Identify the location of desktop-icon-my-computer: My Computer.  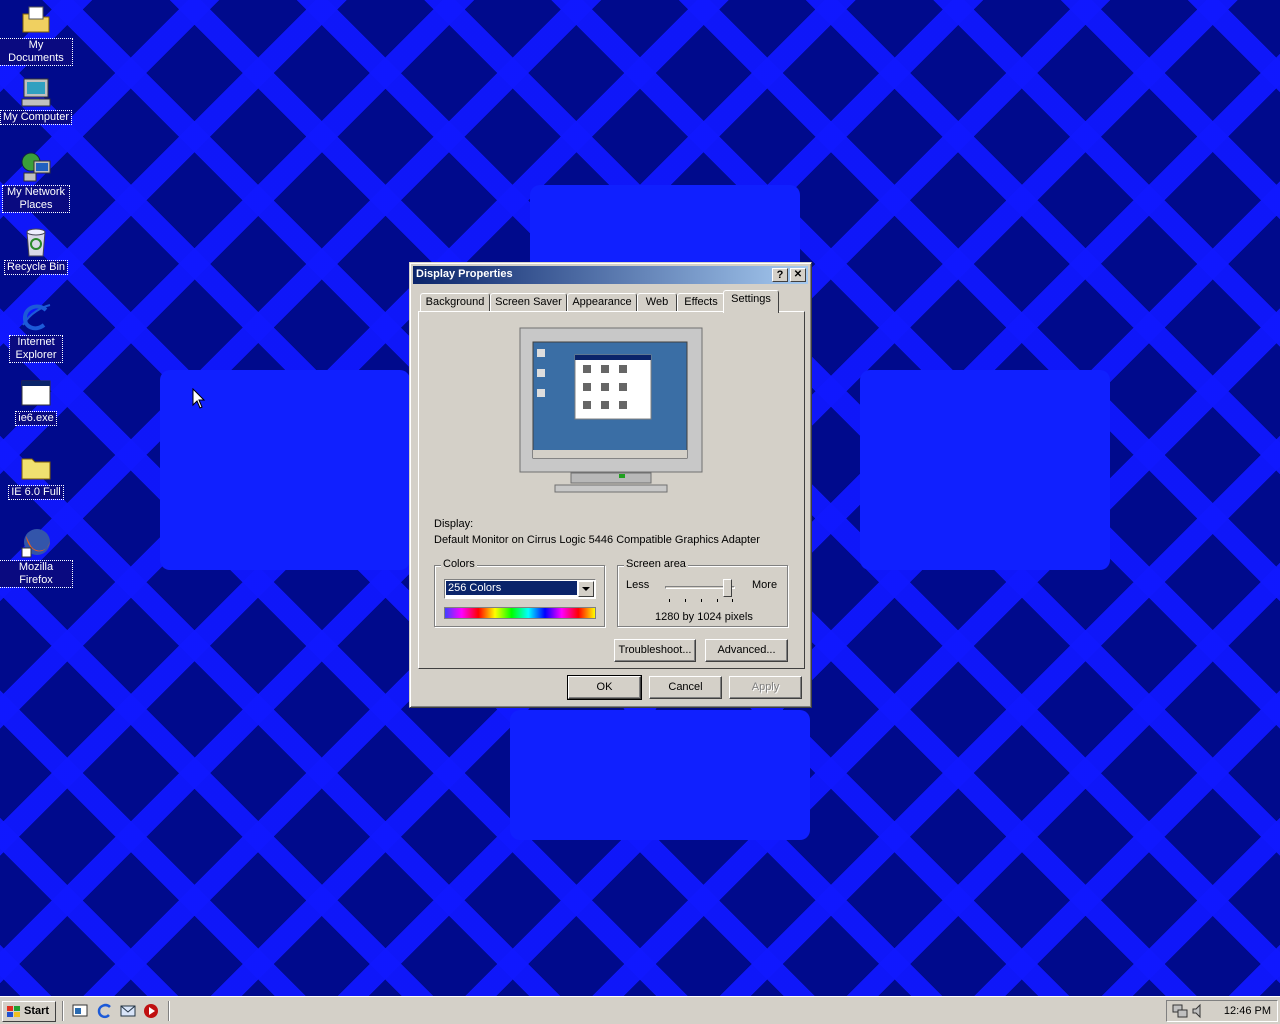
(36, 100).